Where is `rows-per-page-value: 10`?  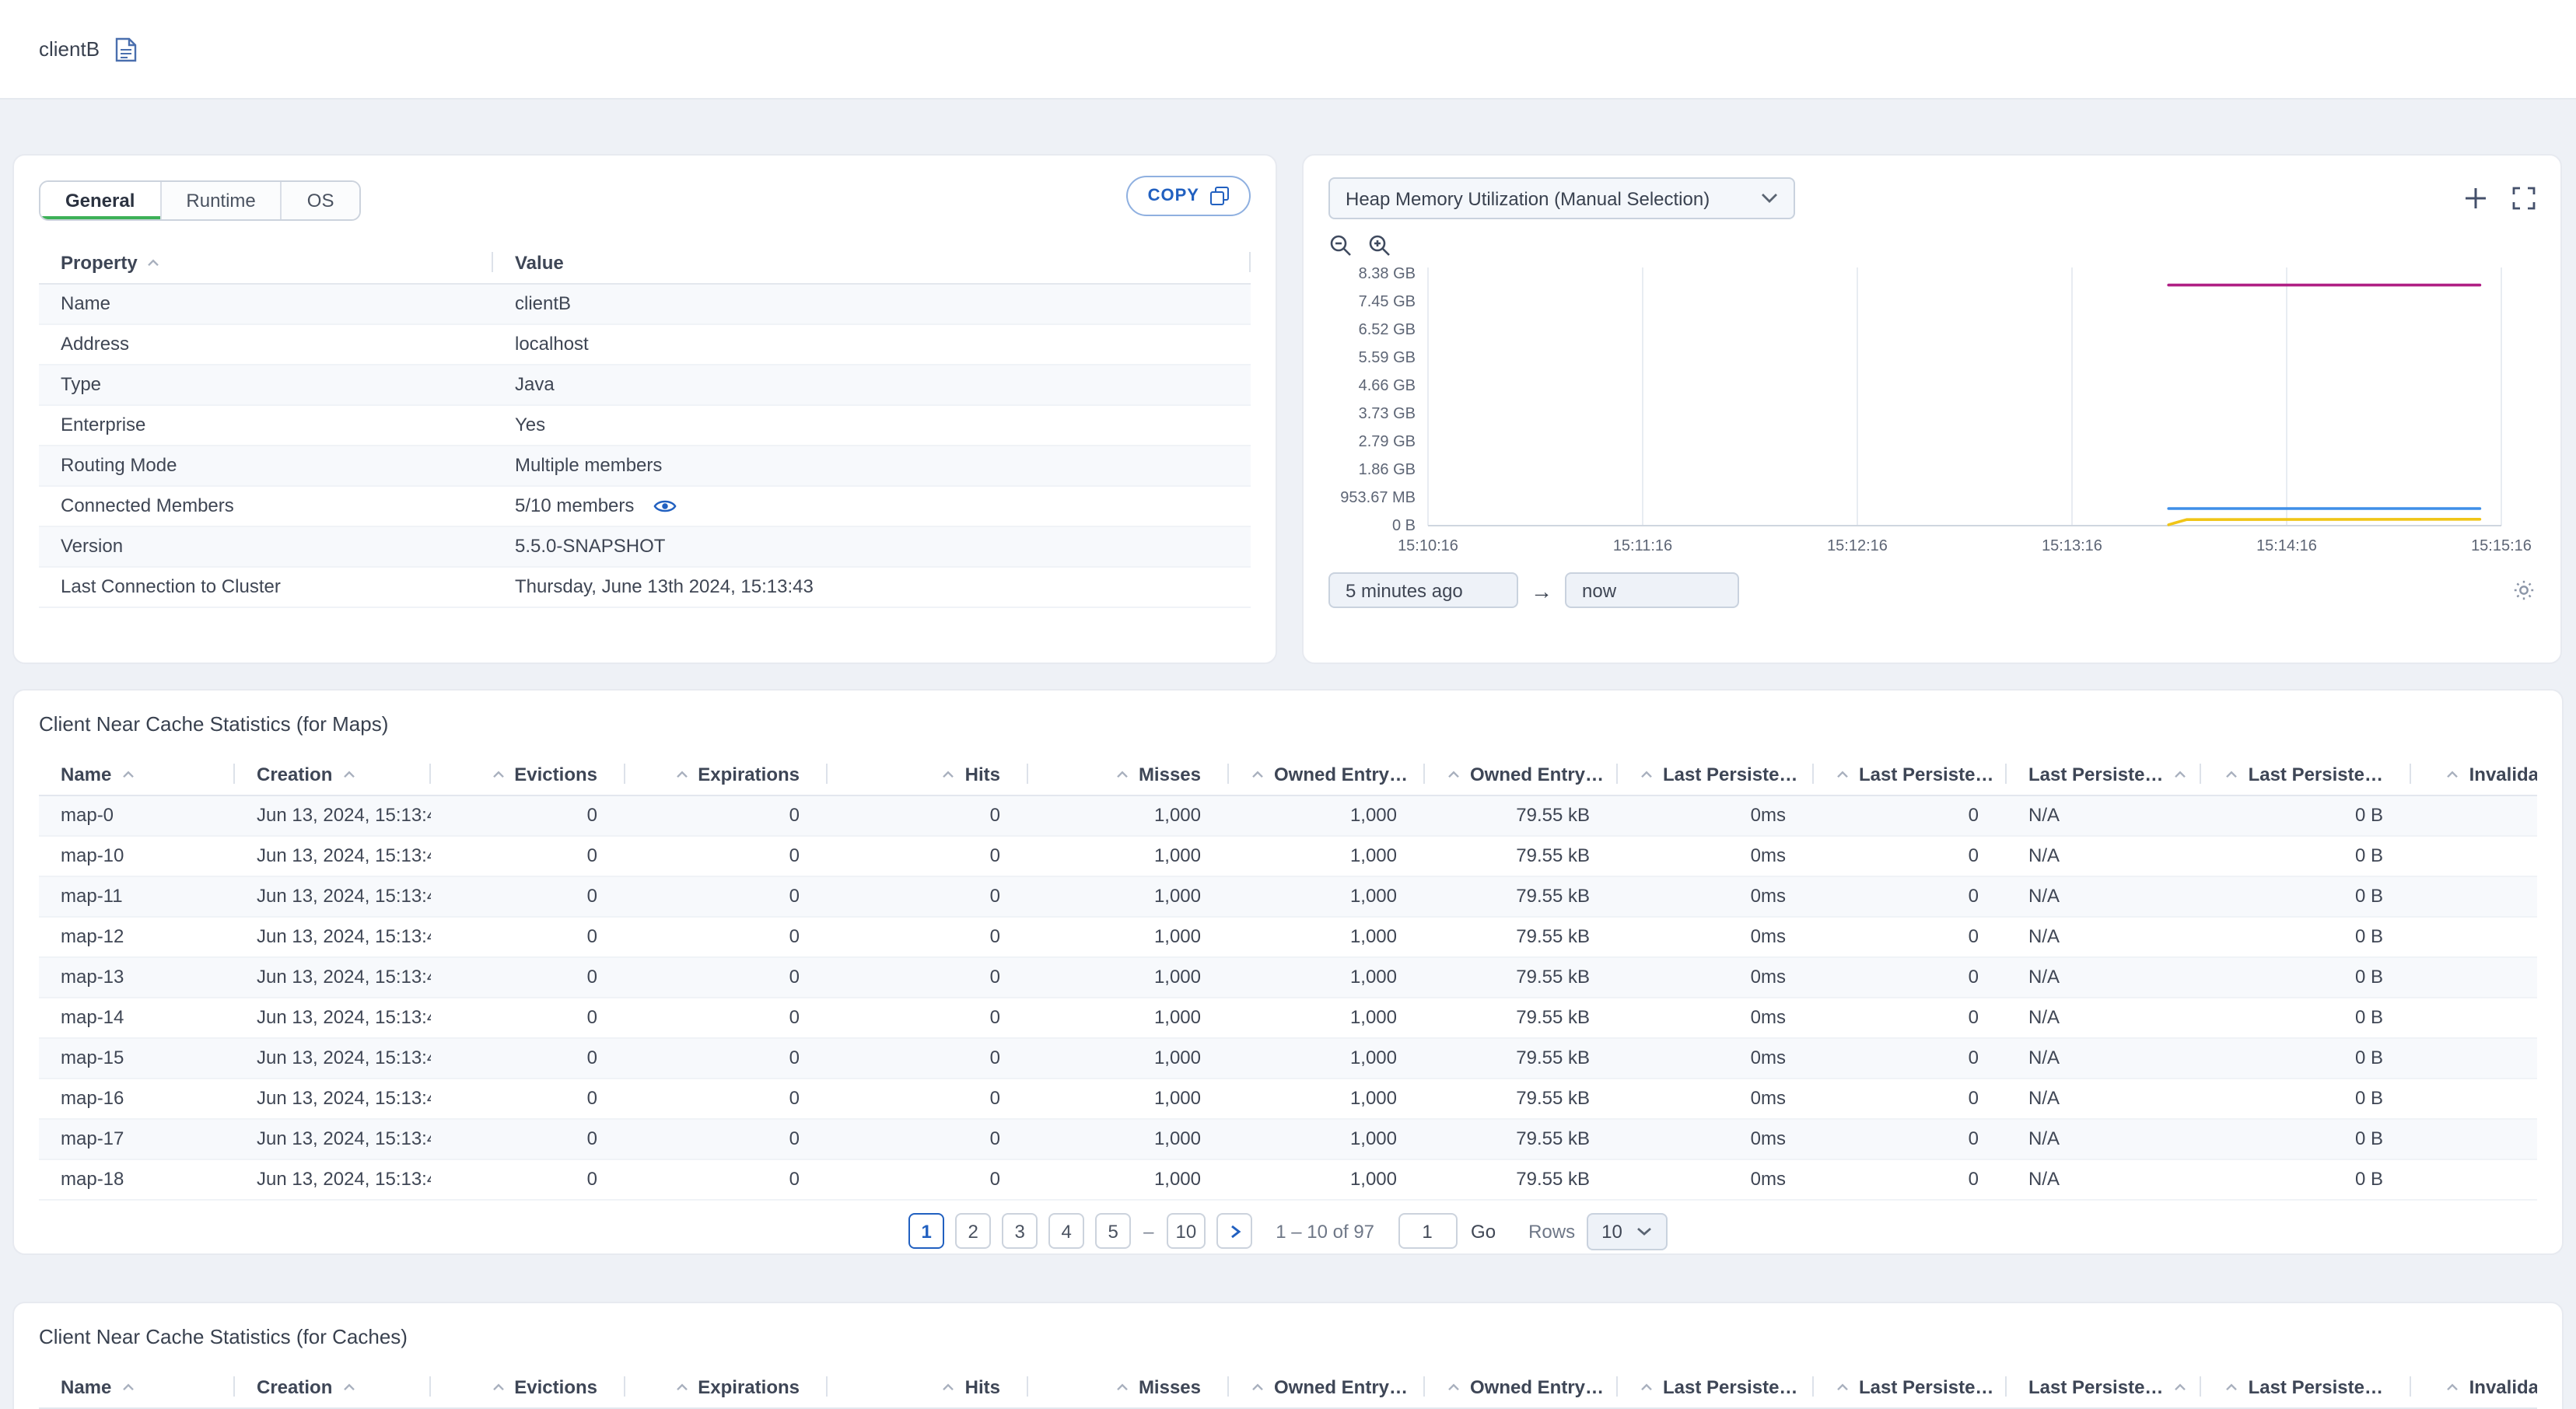 rows-per-page-value: 10 is located at coordinates (1612, 1231).